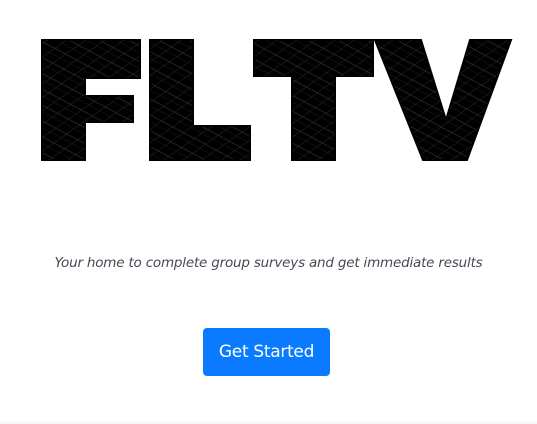 The width and height of the screenshot is (537, 424). What do you see at coordinates (200, 100) in the screenshot?
I see `logo-letter-l` at bounding box center [200, 100].